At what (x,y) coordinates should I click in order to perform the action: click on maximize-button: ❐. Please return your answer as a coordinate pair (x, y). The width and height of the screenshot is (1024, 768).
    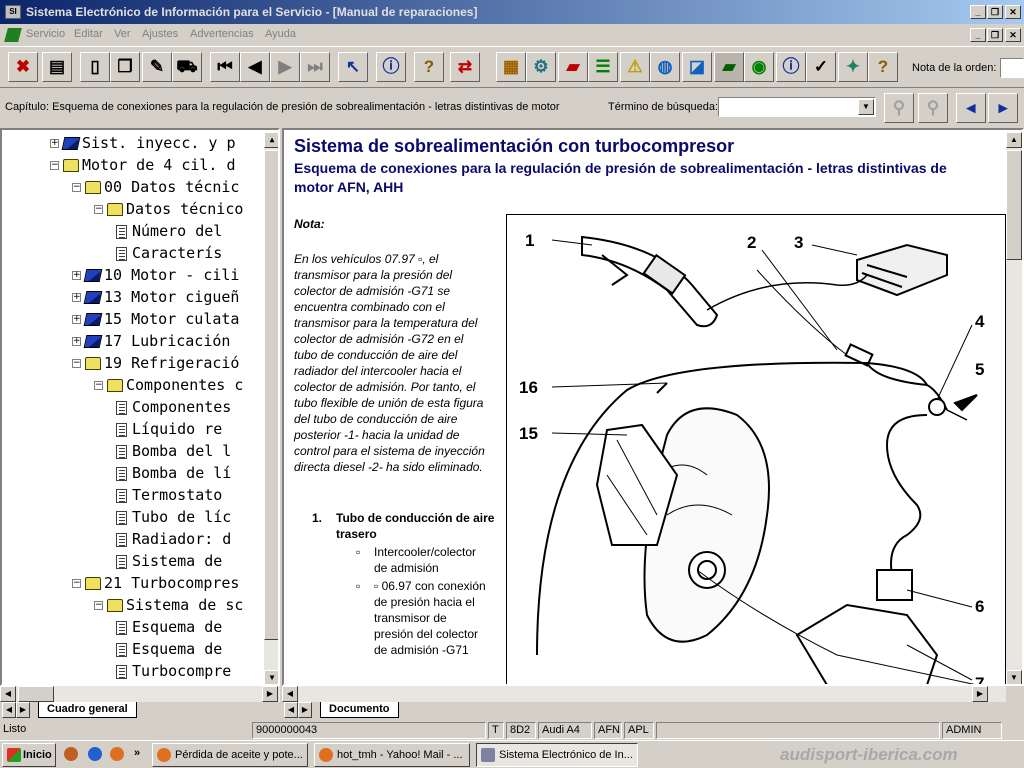
    Looking at the image, I should click on (995, 12).